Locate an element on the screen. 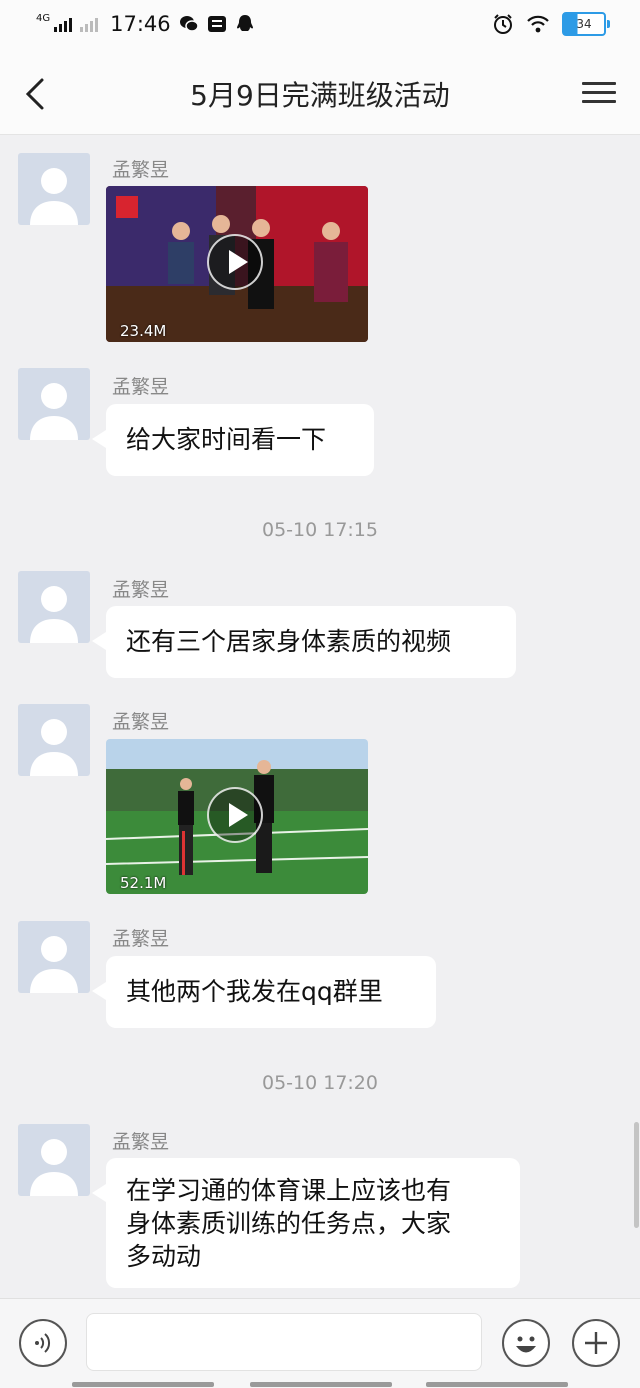 The height and width of the screenshot is (1388, 640). video-size: 52.1M is located at coordinates (143, 883).